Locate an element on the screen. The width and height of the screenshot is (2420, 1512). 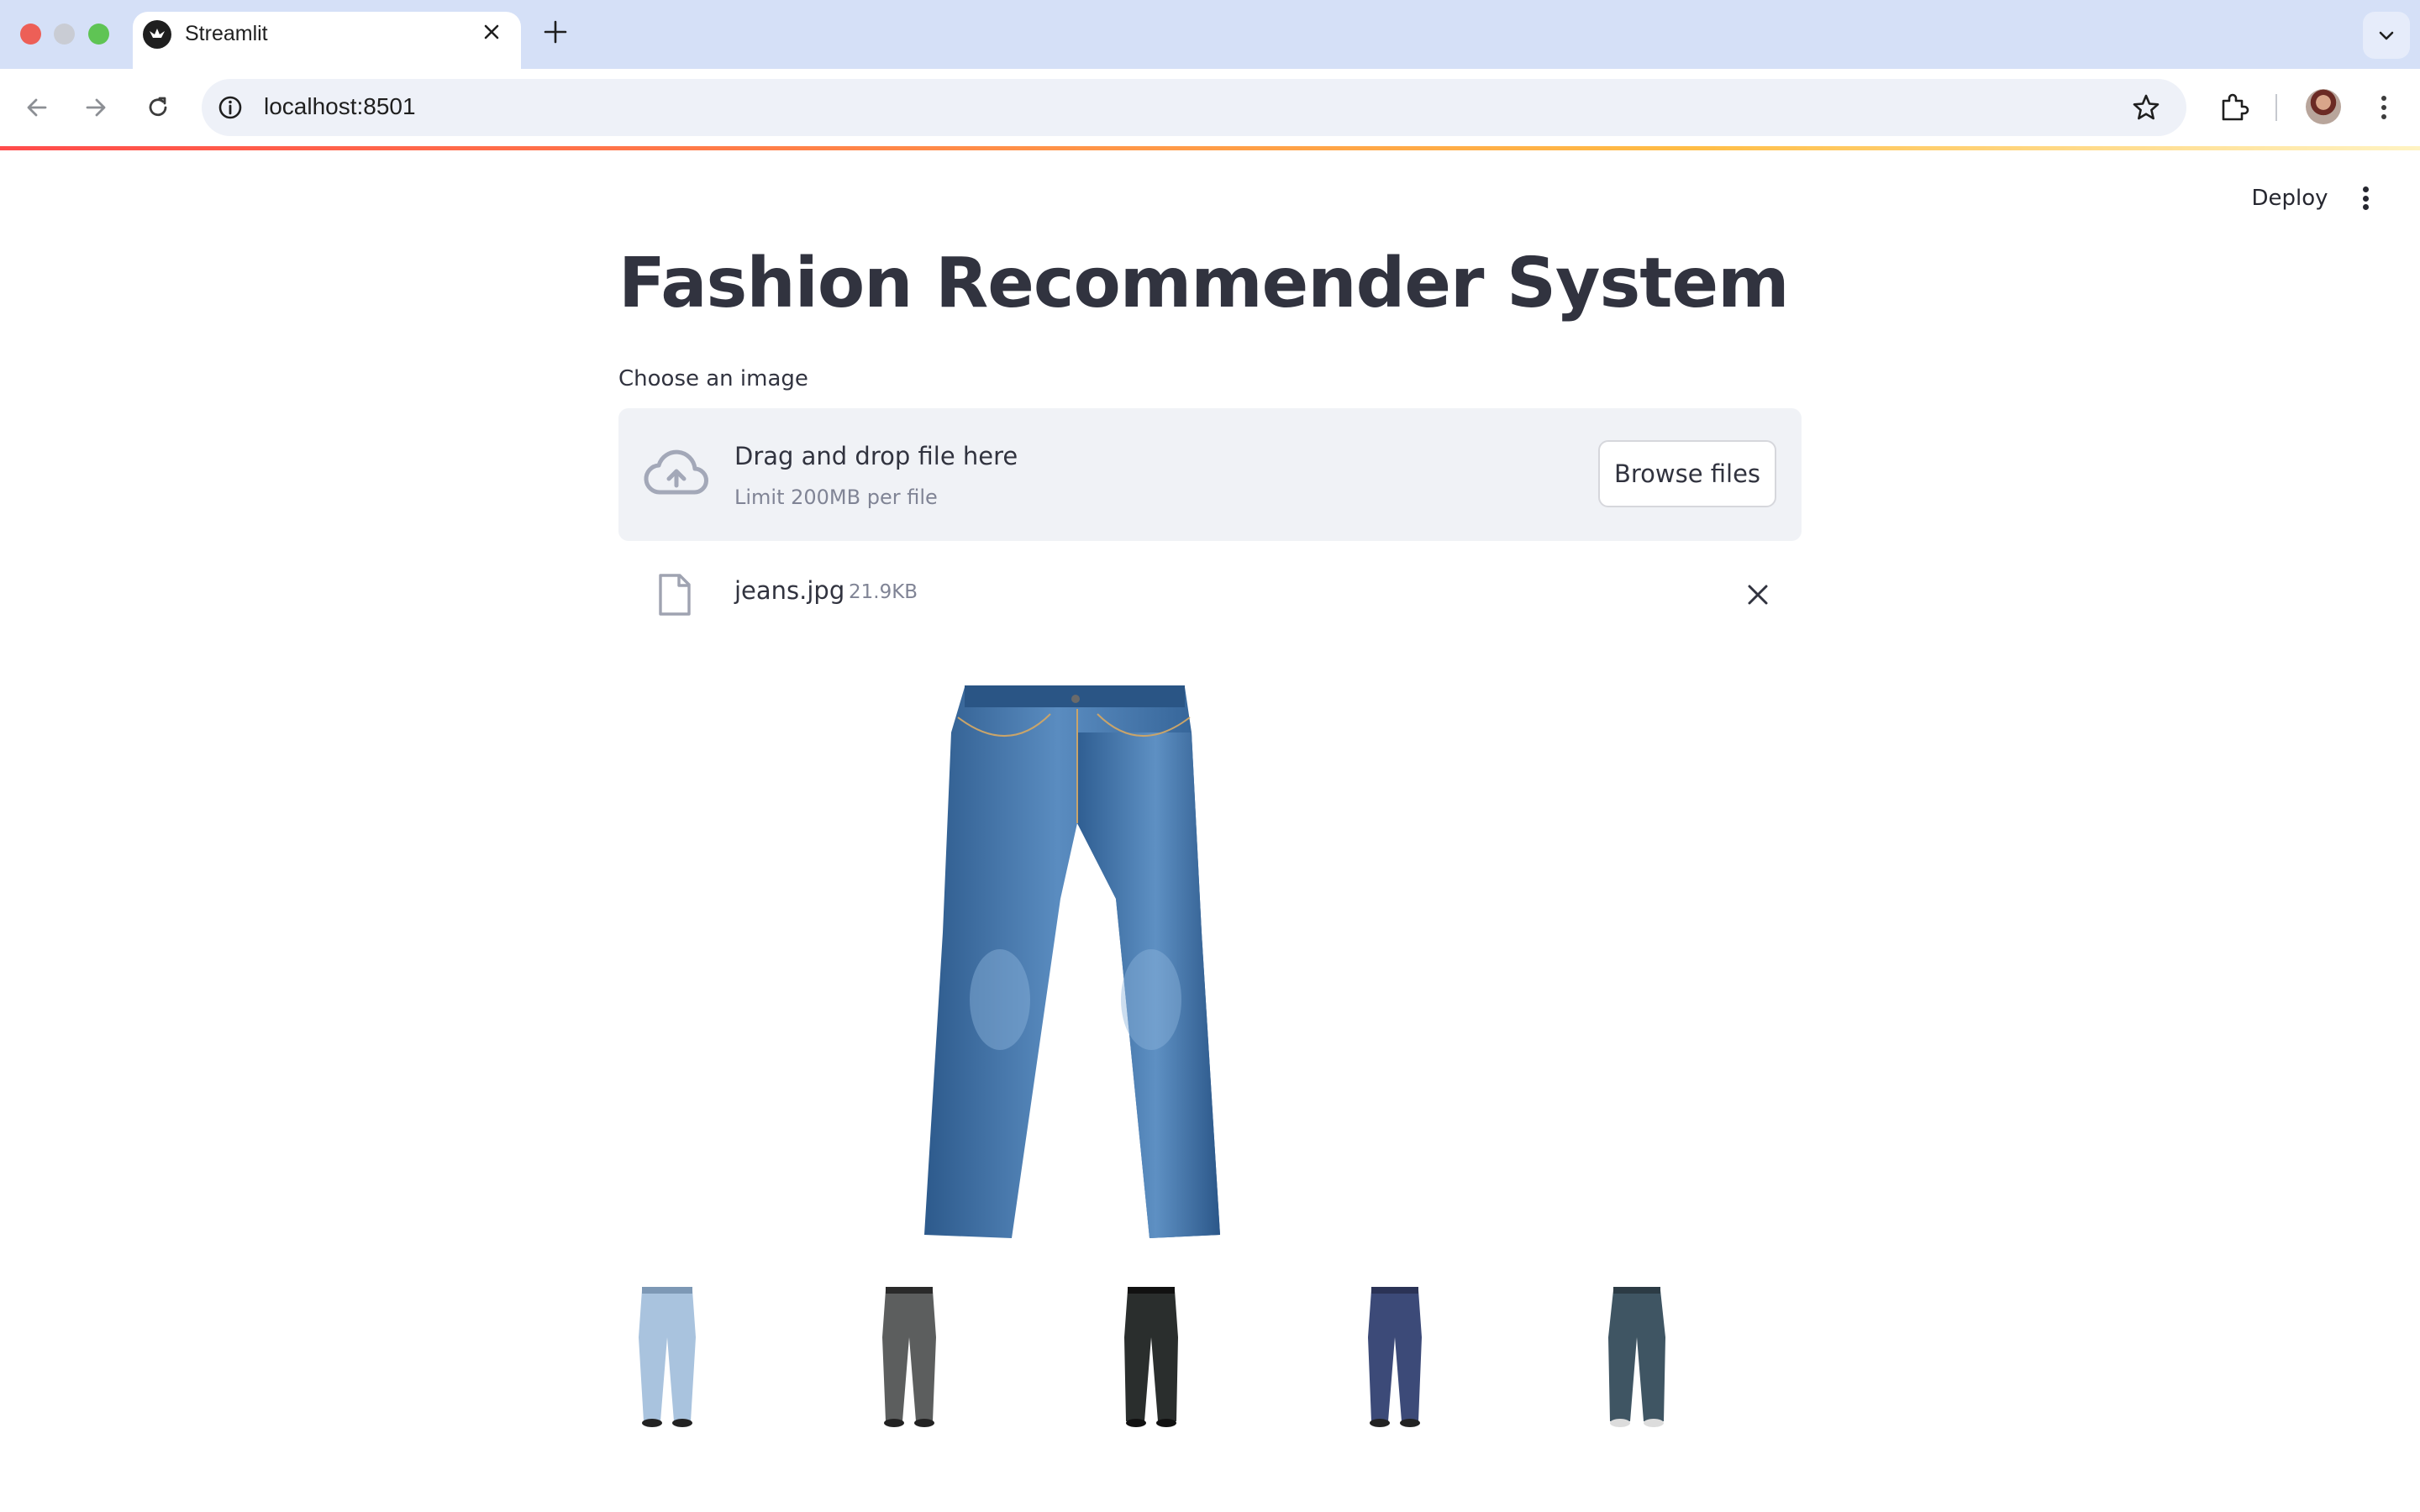
back-icon is located at coordinates (37, 107).